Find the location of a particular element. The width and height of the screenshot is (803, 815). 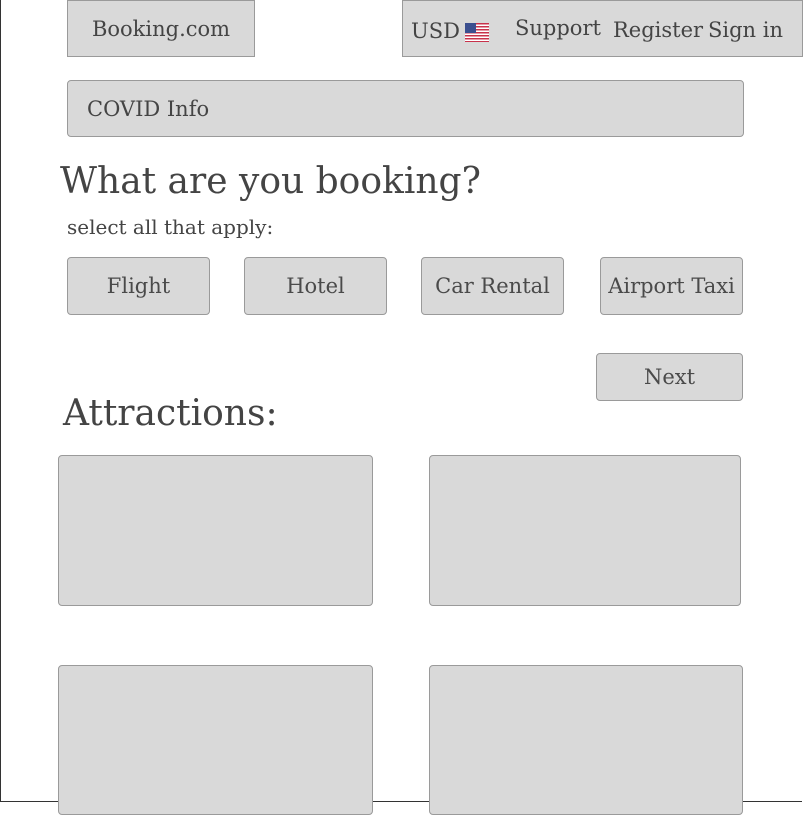

option-flight-label: Flight is located at coordinates (138, 286).